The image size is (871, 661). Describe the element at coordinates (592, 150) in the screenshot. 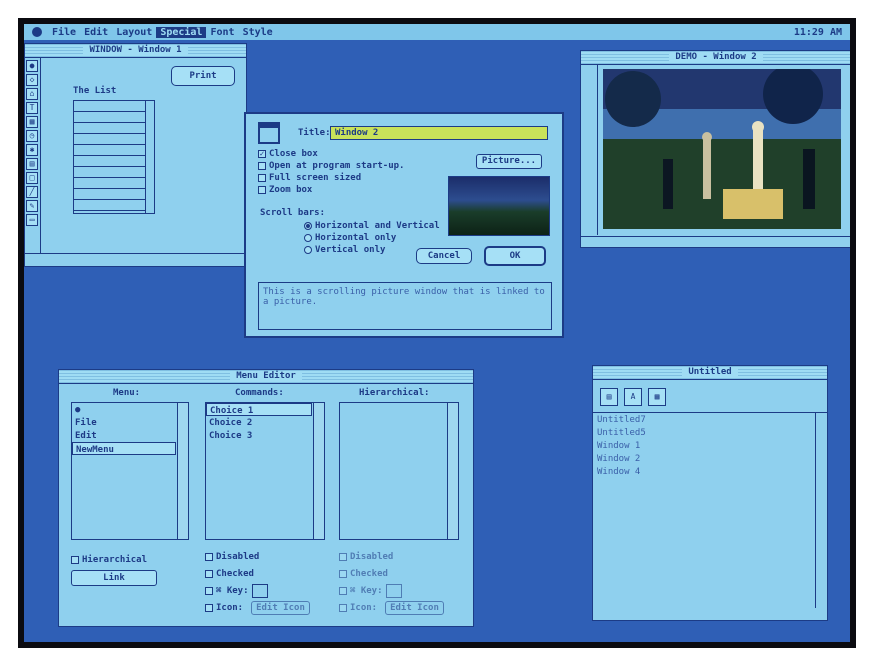

I see `window-2-vscroll` at that location.